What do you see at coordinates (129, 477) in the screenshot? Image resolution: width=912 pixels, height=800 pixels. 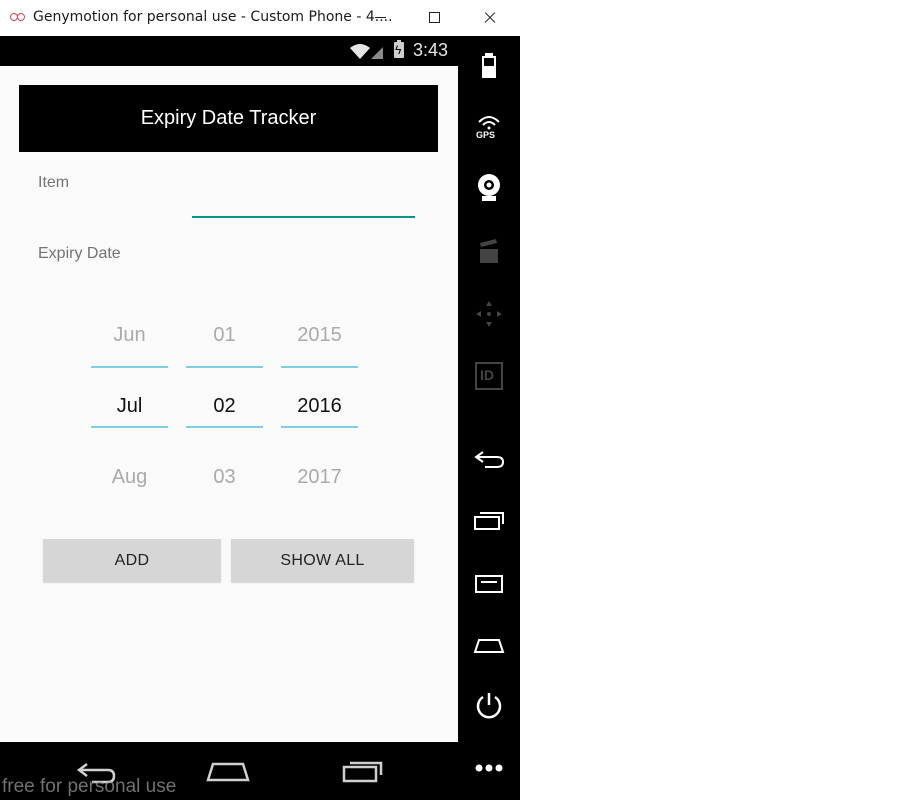 I see `month-next: Aug` at bounding box center [129, 477].